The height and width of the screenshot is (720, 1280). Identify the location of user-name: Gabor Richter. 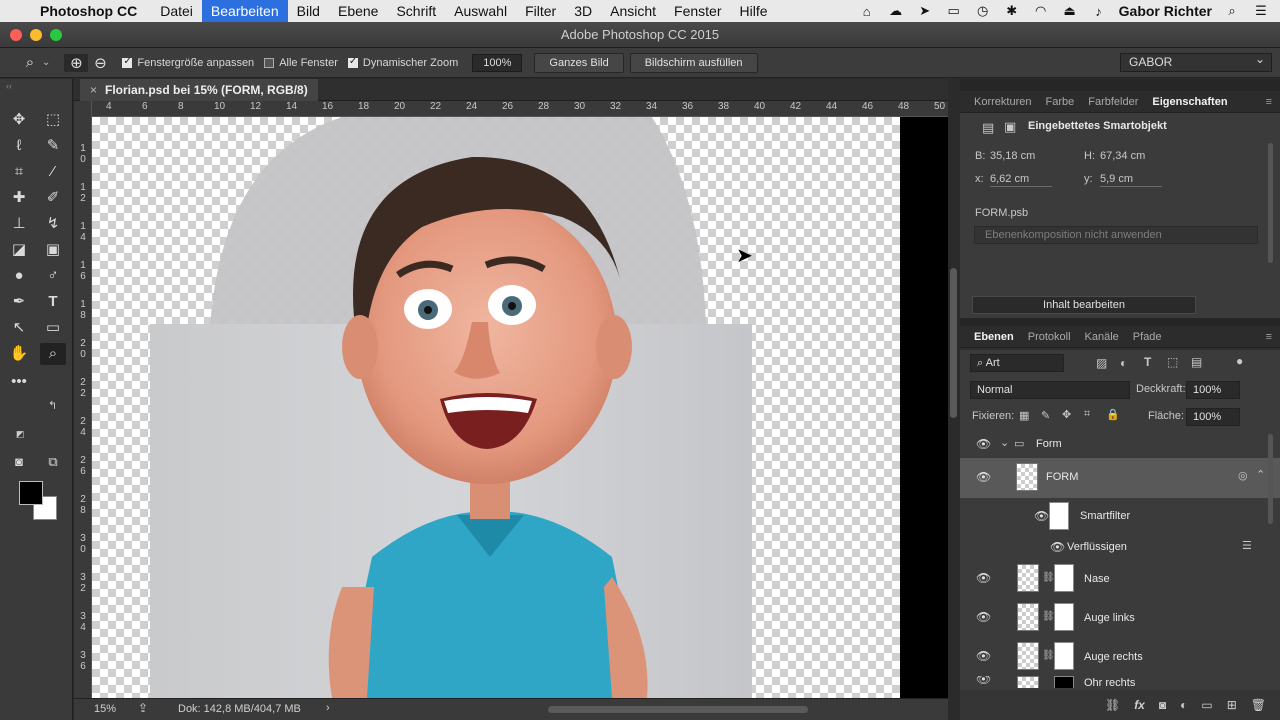
(1165, 11).